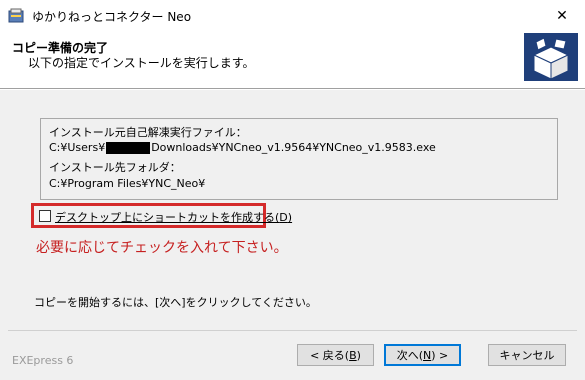 The height and width of the screenshot is (380, 585). I want to click on back-label: < 戻る(, so click(330, 355).